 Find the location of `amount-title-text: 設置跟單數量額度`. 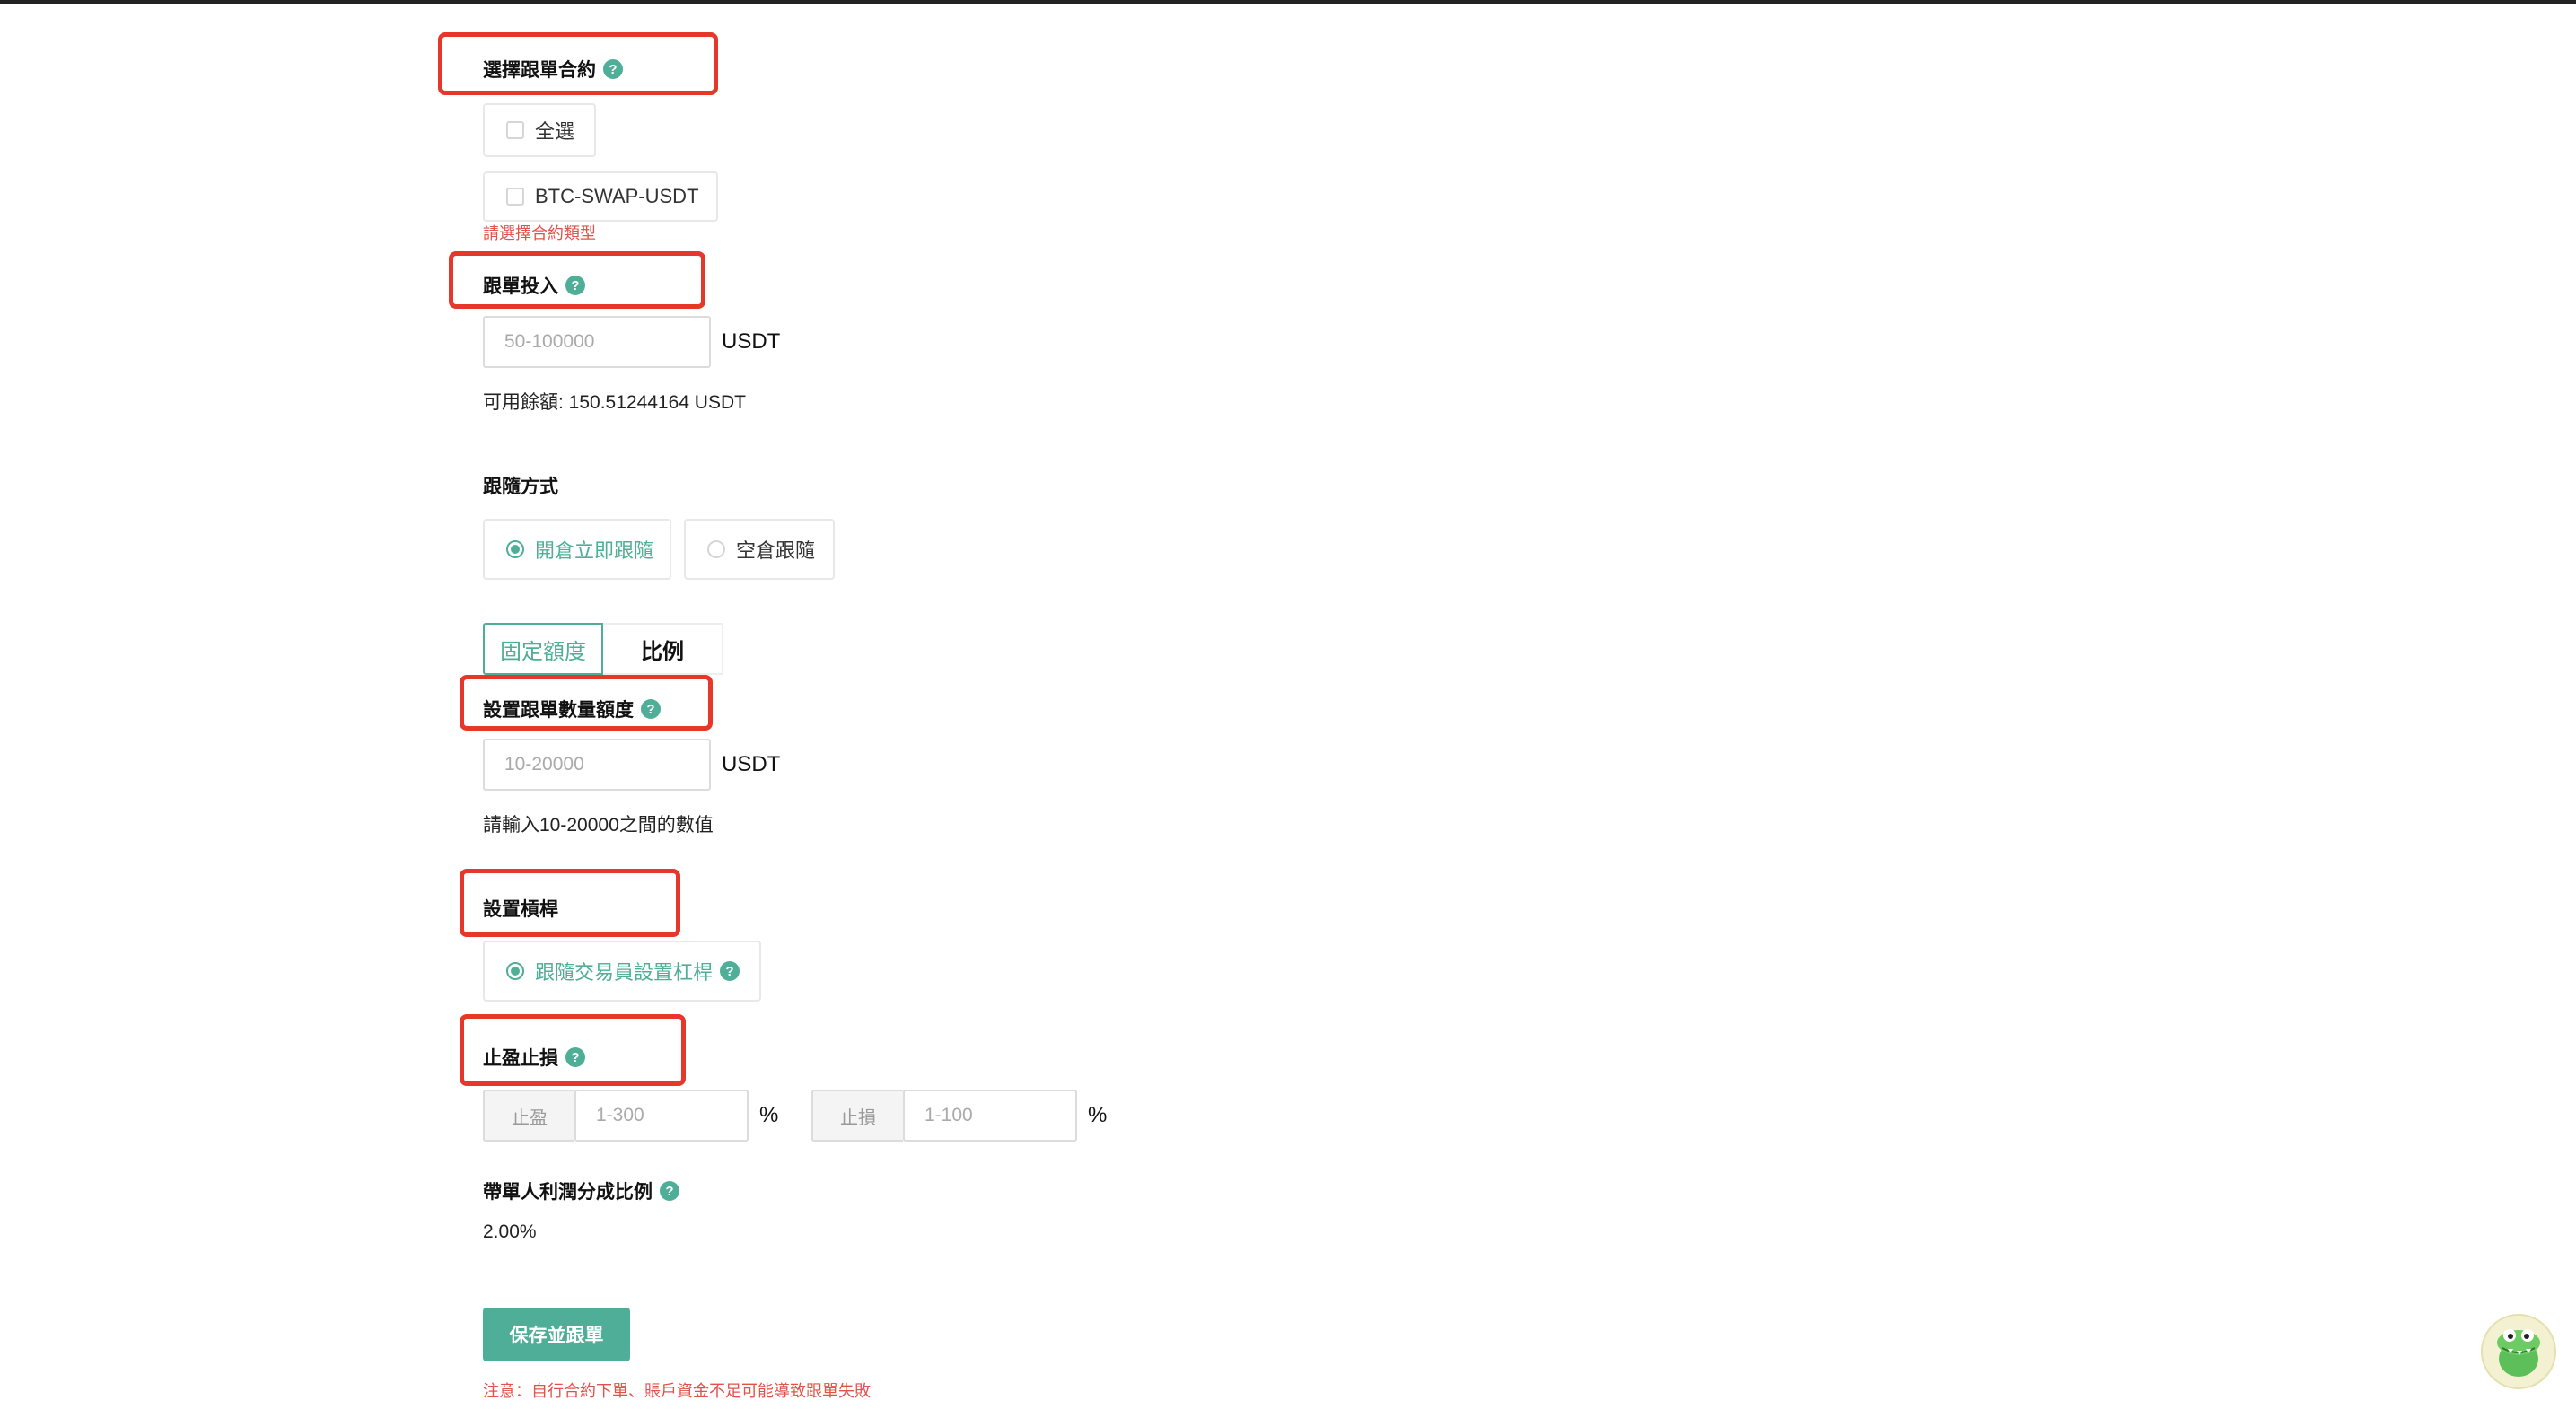

amount-title-text: 設置跟單數量額度 is located at coordinates (558, 710).